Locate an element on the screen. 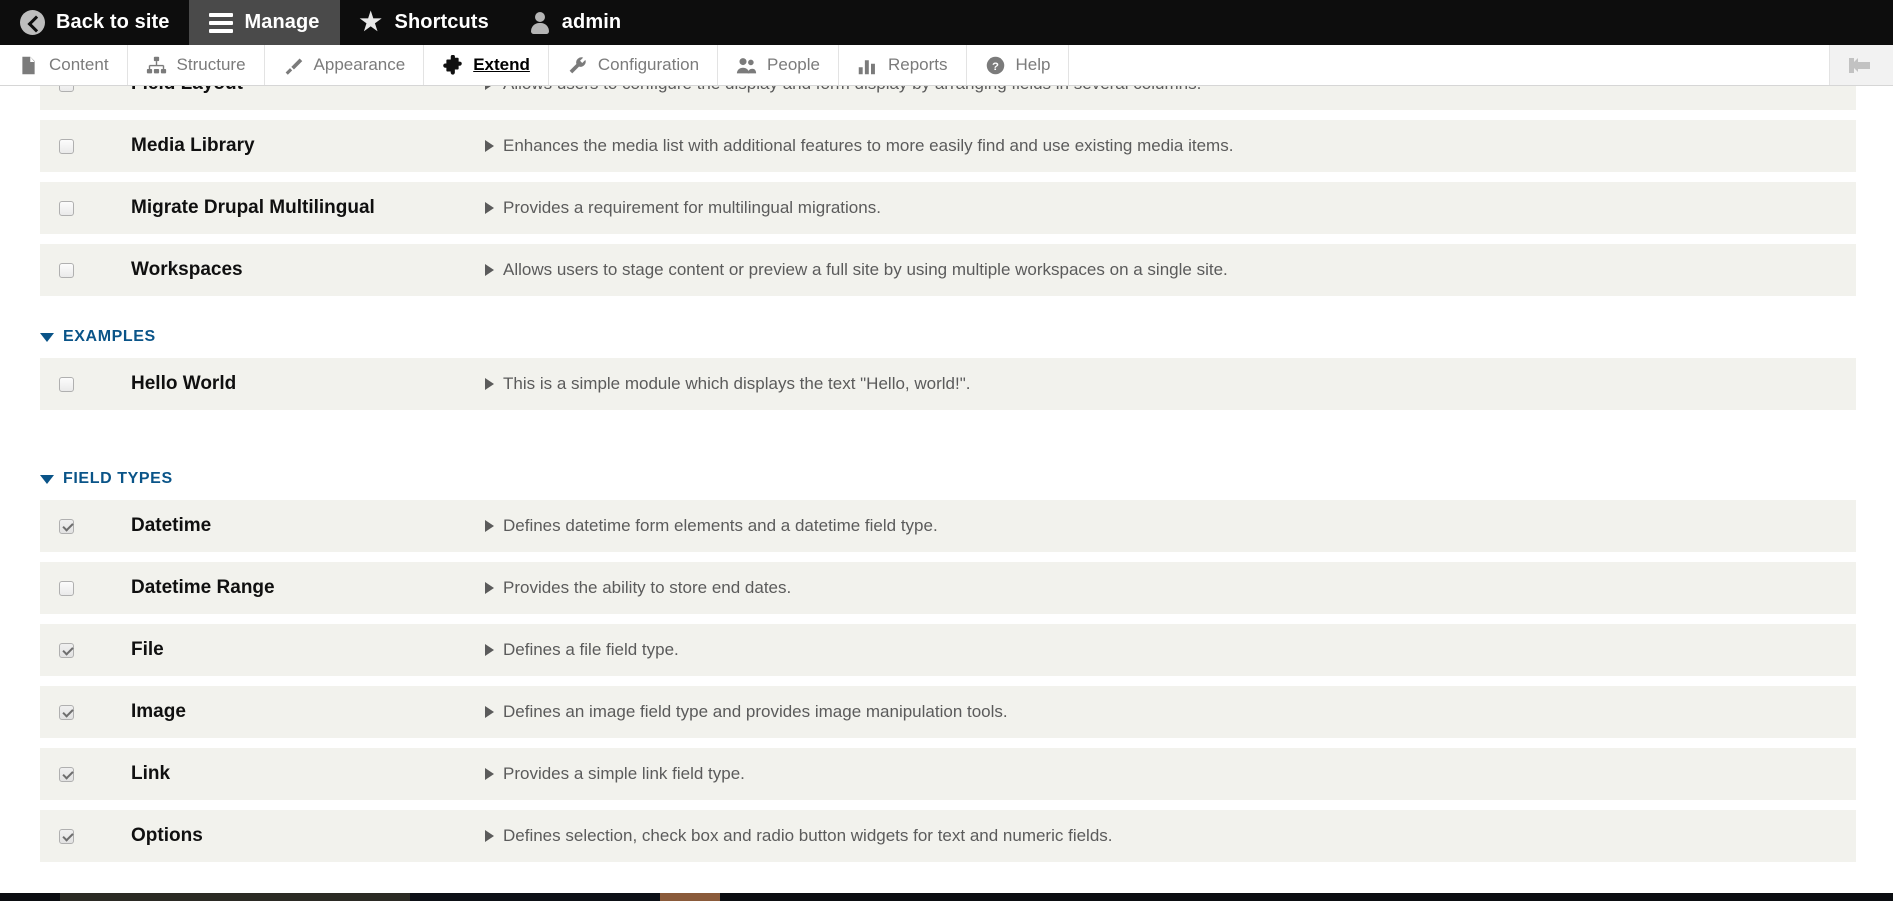 Image resolution: width=1893 pixels, height=901 pixels. tray-item-structure: Structure is located at coordinates (196, 65).